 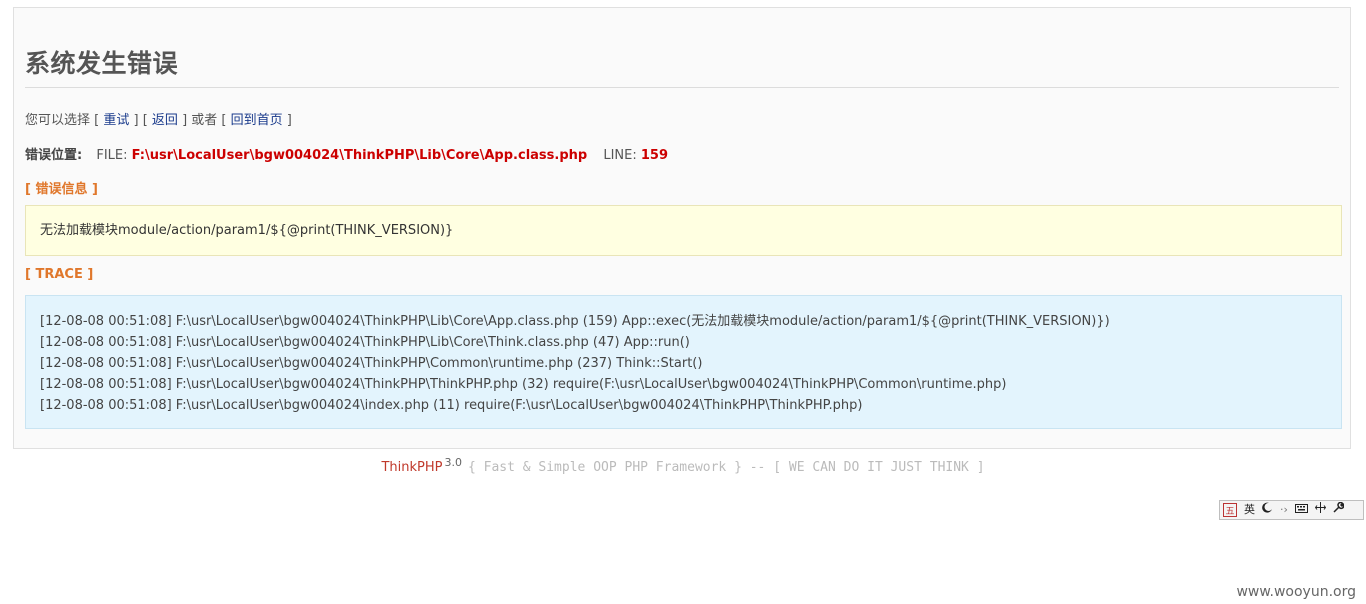 What do you see at coordinates (1230, 510) in the screenshot?
I see `ime-logo-icon: 五` at bounding box center [1230, 510].